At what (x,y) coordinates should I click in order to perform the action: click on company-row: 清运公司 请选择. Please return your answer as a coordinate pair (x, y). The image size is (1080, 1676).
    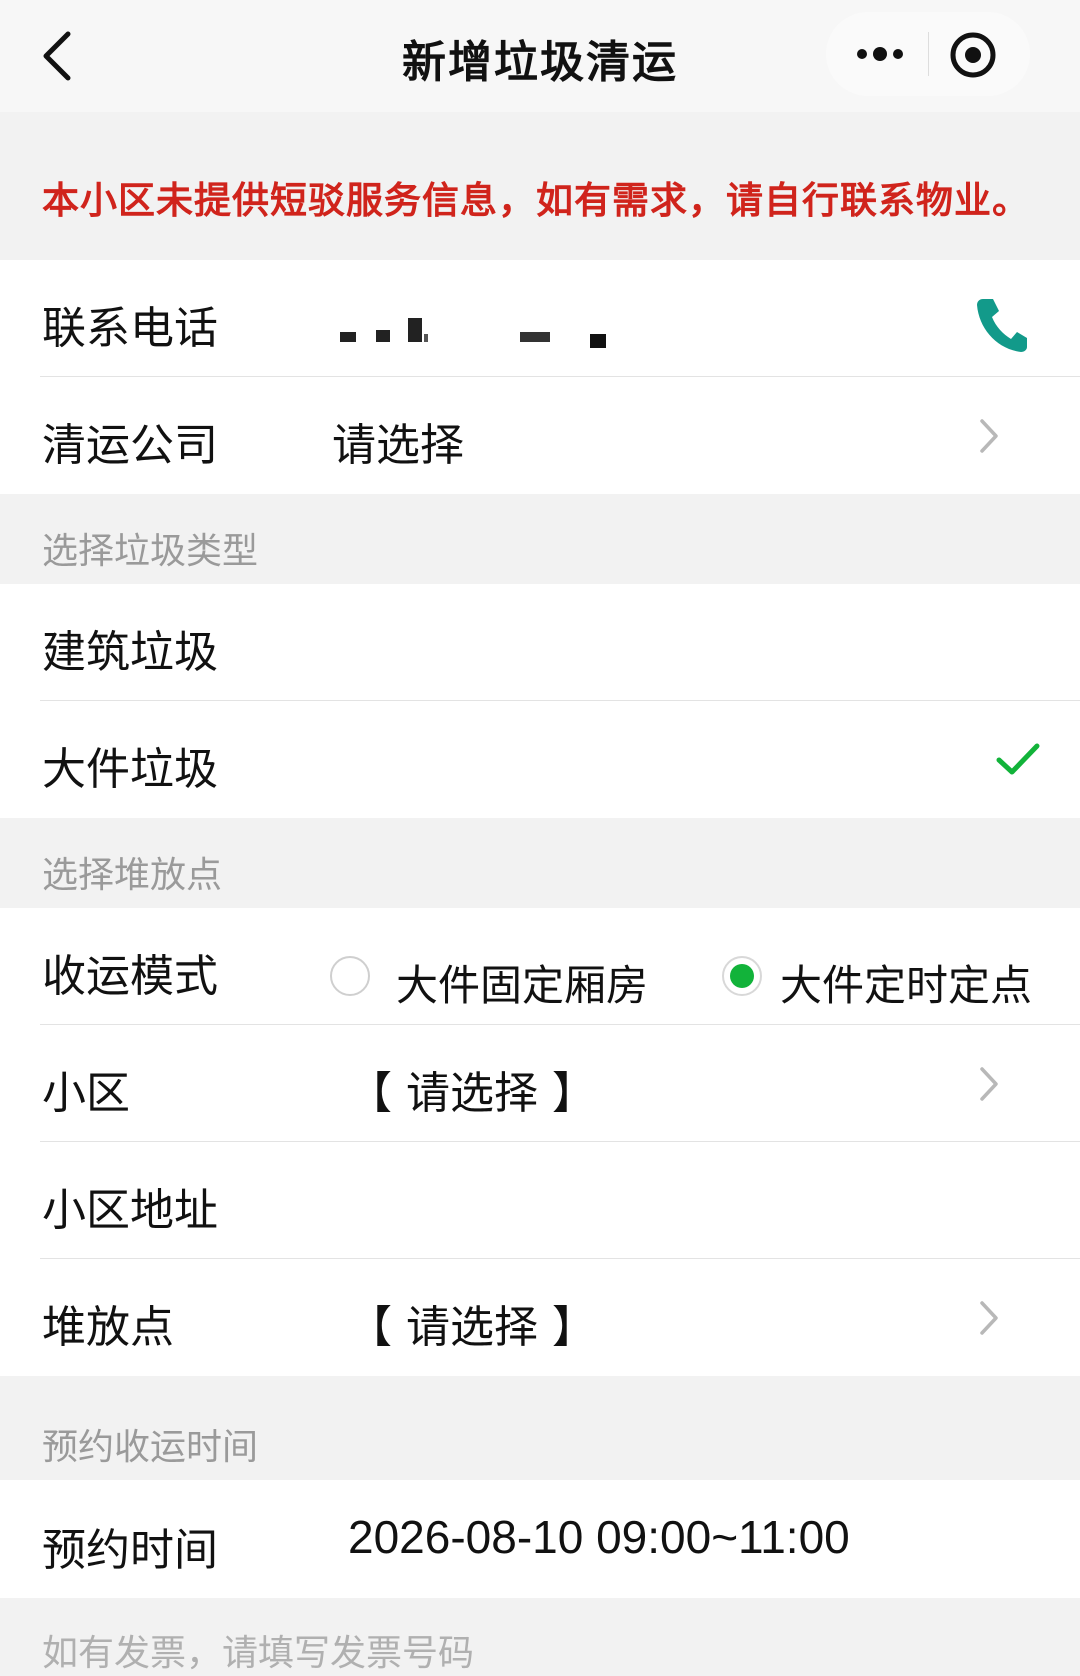
    Looking at the image, I should click on (540, 435).